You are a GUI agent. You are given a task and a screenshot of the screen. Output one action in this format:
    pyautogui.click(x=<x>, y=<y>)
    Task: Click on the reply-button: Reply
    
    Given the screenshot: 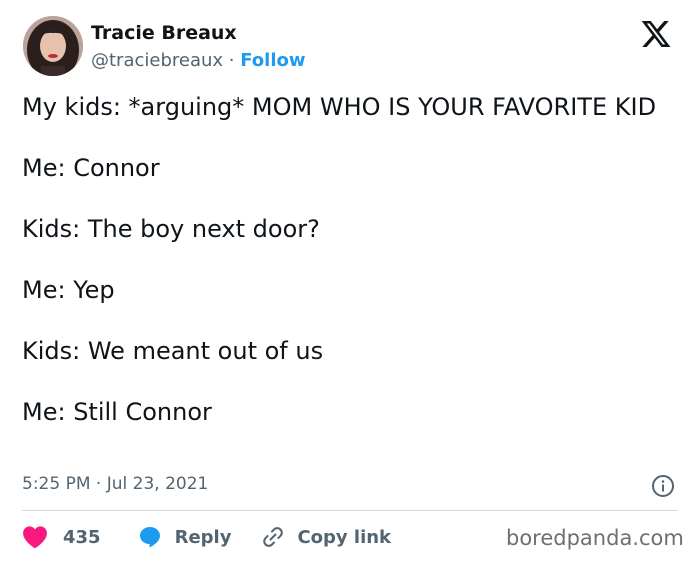 What is the action you would take?
    pyautogui.click(x=184, y=537)
    